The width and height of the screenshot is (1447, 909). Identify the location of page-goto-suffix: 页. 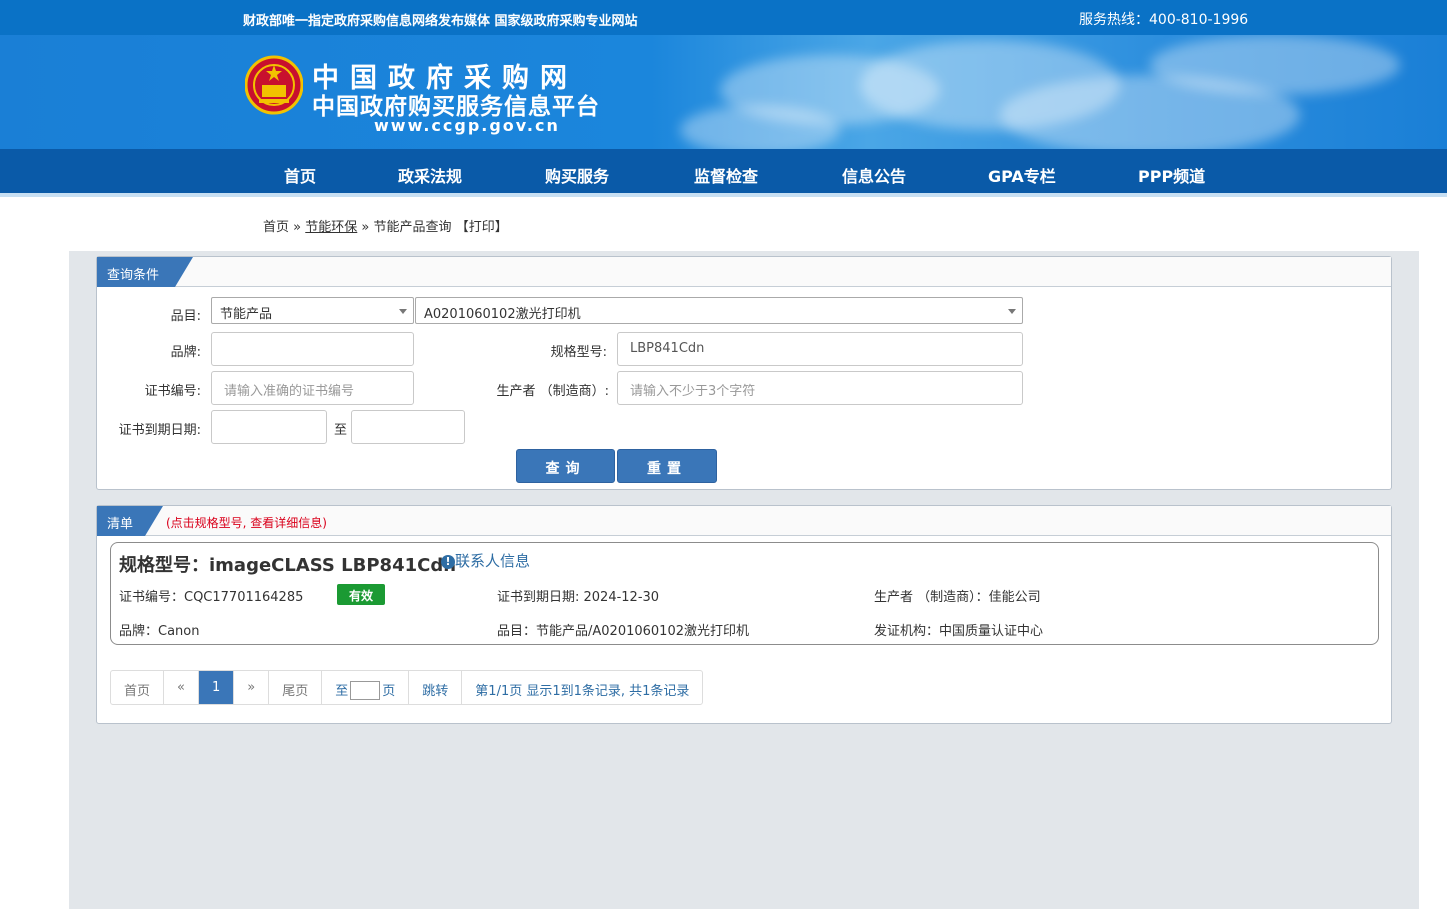
(389, 691).